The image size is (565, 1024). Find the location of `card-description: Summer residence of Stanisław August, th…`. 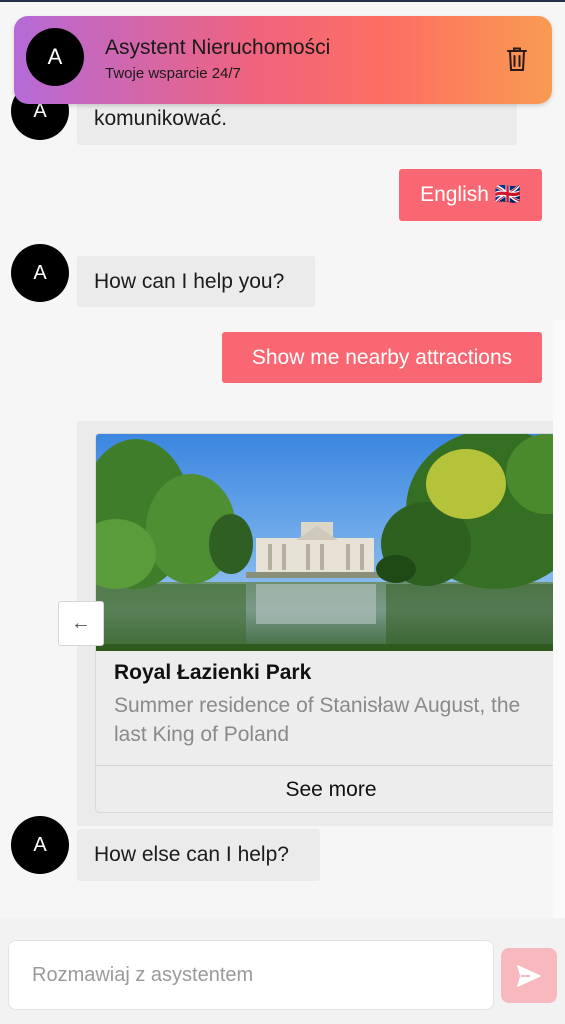

card-description: Summer residence of Stanisław August, th… is located at coordinates (317, 720).